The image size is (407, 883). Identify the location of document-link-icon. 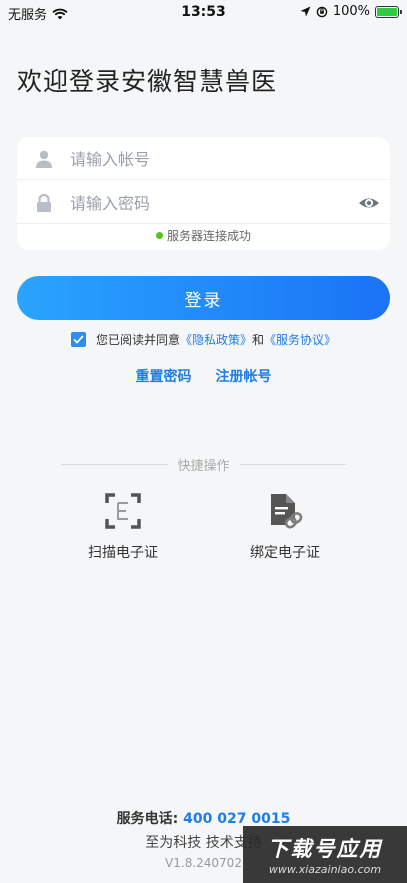
(287, 511).